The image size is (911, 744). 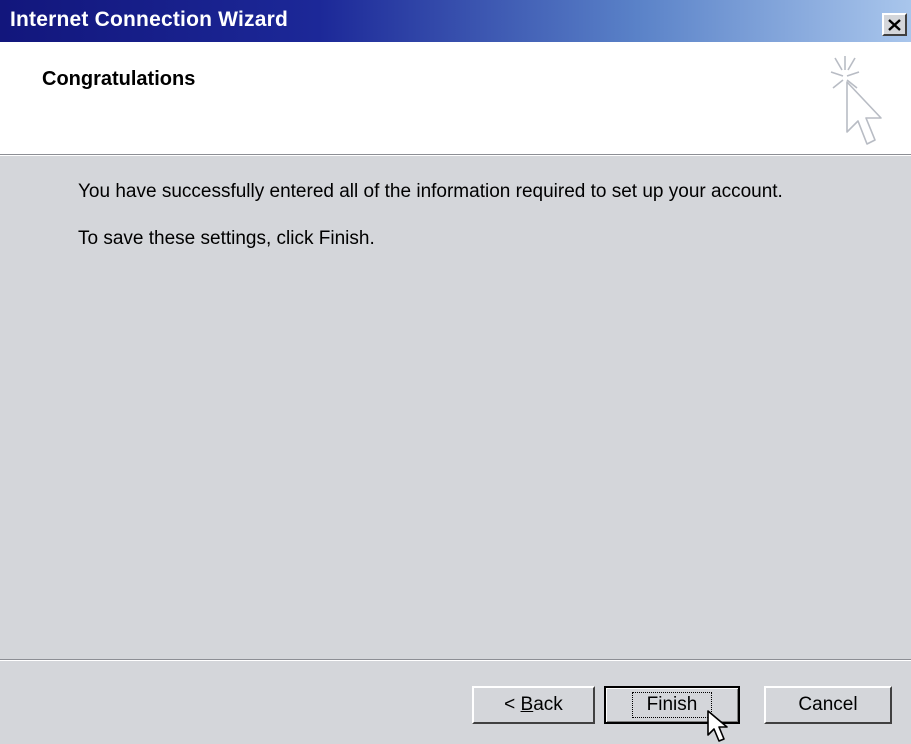 What do you see at coordinates (119, 79) in the screenshot?
I see `page-title: Congratulations` at bounding box center [119, 79].